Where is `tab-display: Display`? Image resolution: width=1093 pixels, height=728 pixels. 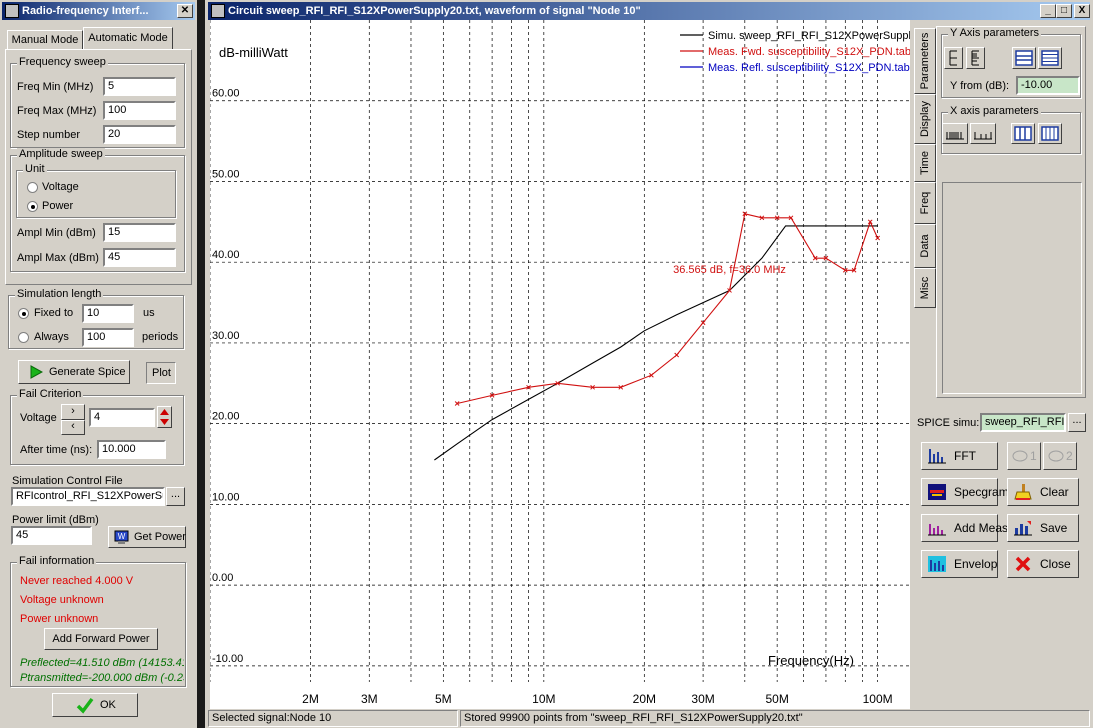
tab-display: Display is located at coordinates (925, 119).